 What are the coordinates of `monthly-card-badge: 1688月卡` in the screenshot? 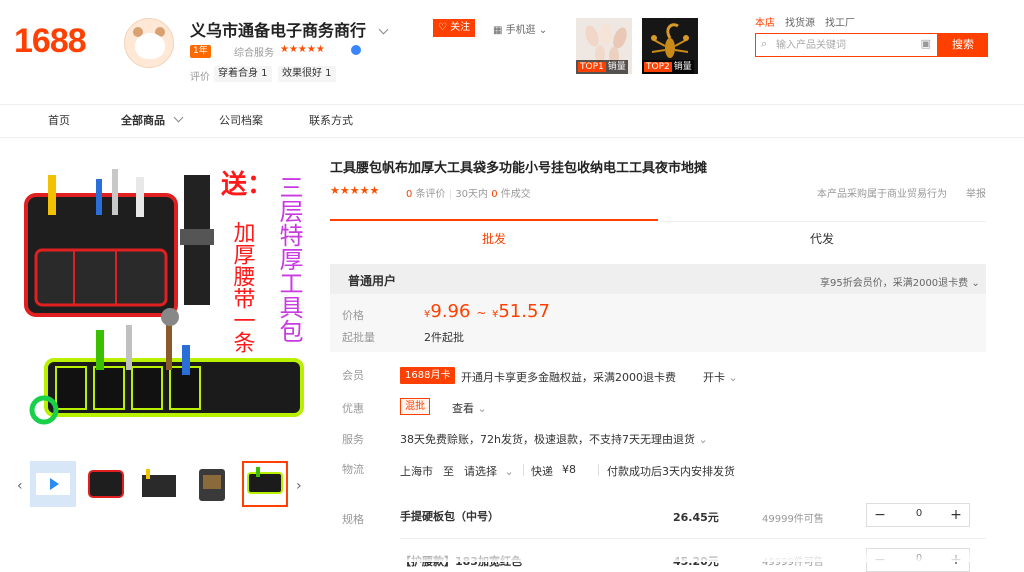 It's located at (428, 375).